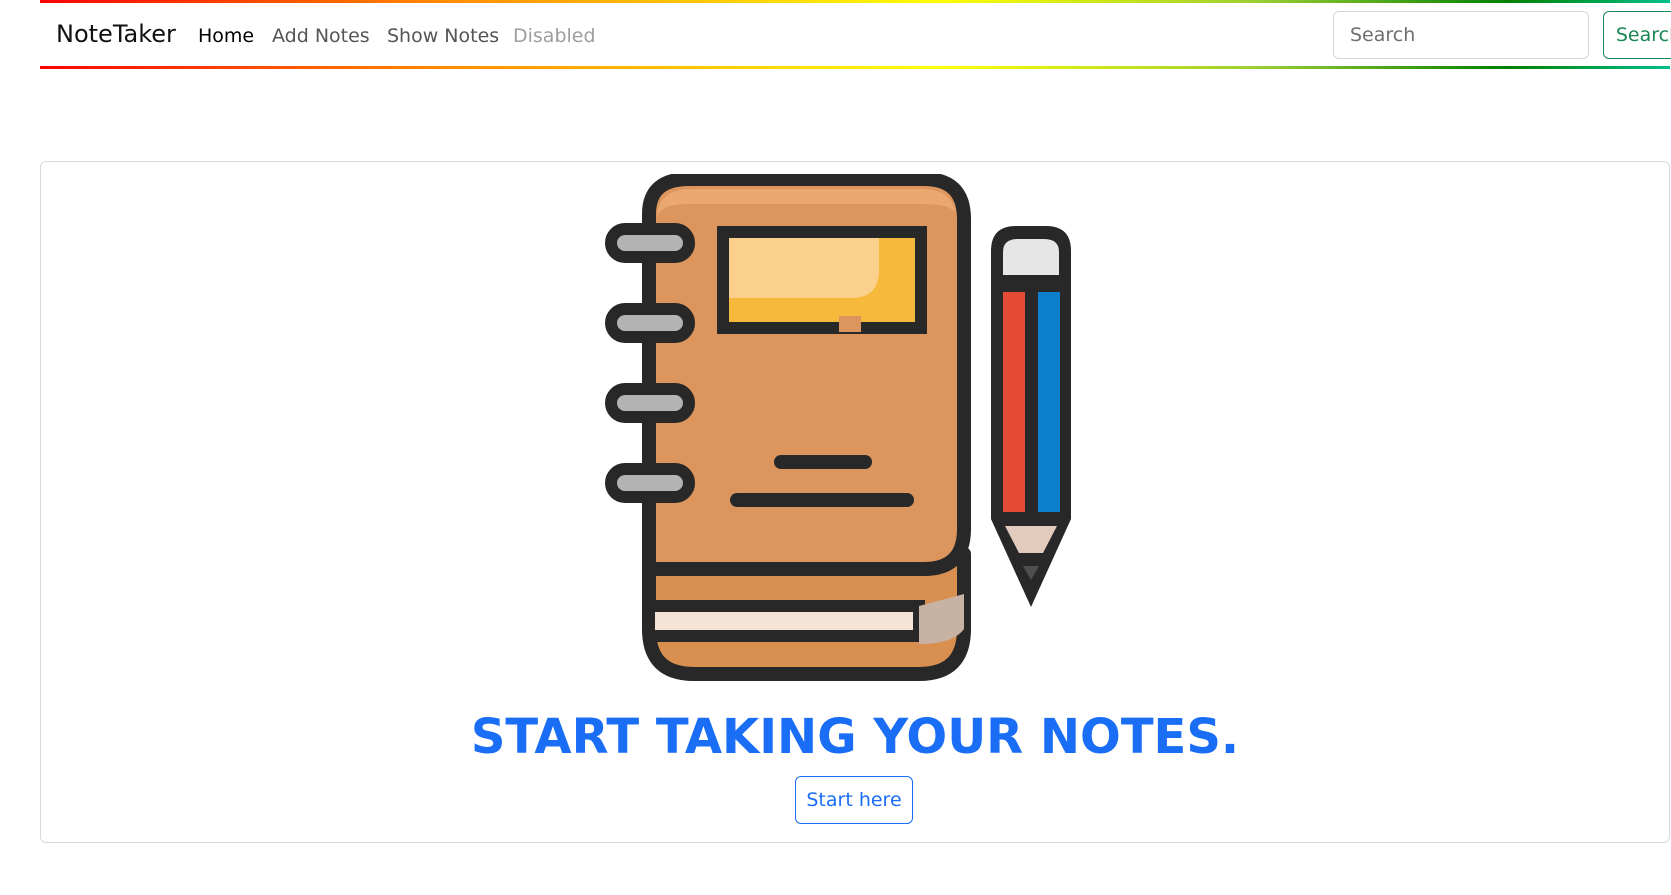  What do you see at coordinates (855, 67) in the screenshot?
I see `rainbow-border-bottom` at bounding box center [855, 67].